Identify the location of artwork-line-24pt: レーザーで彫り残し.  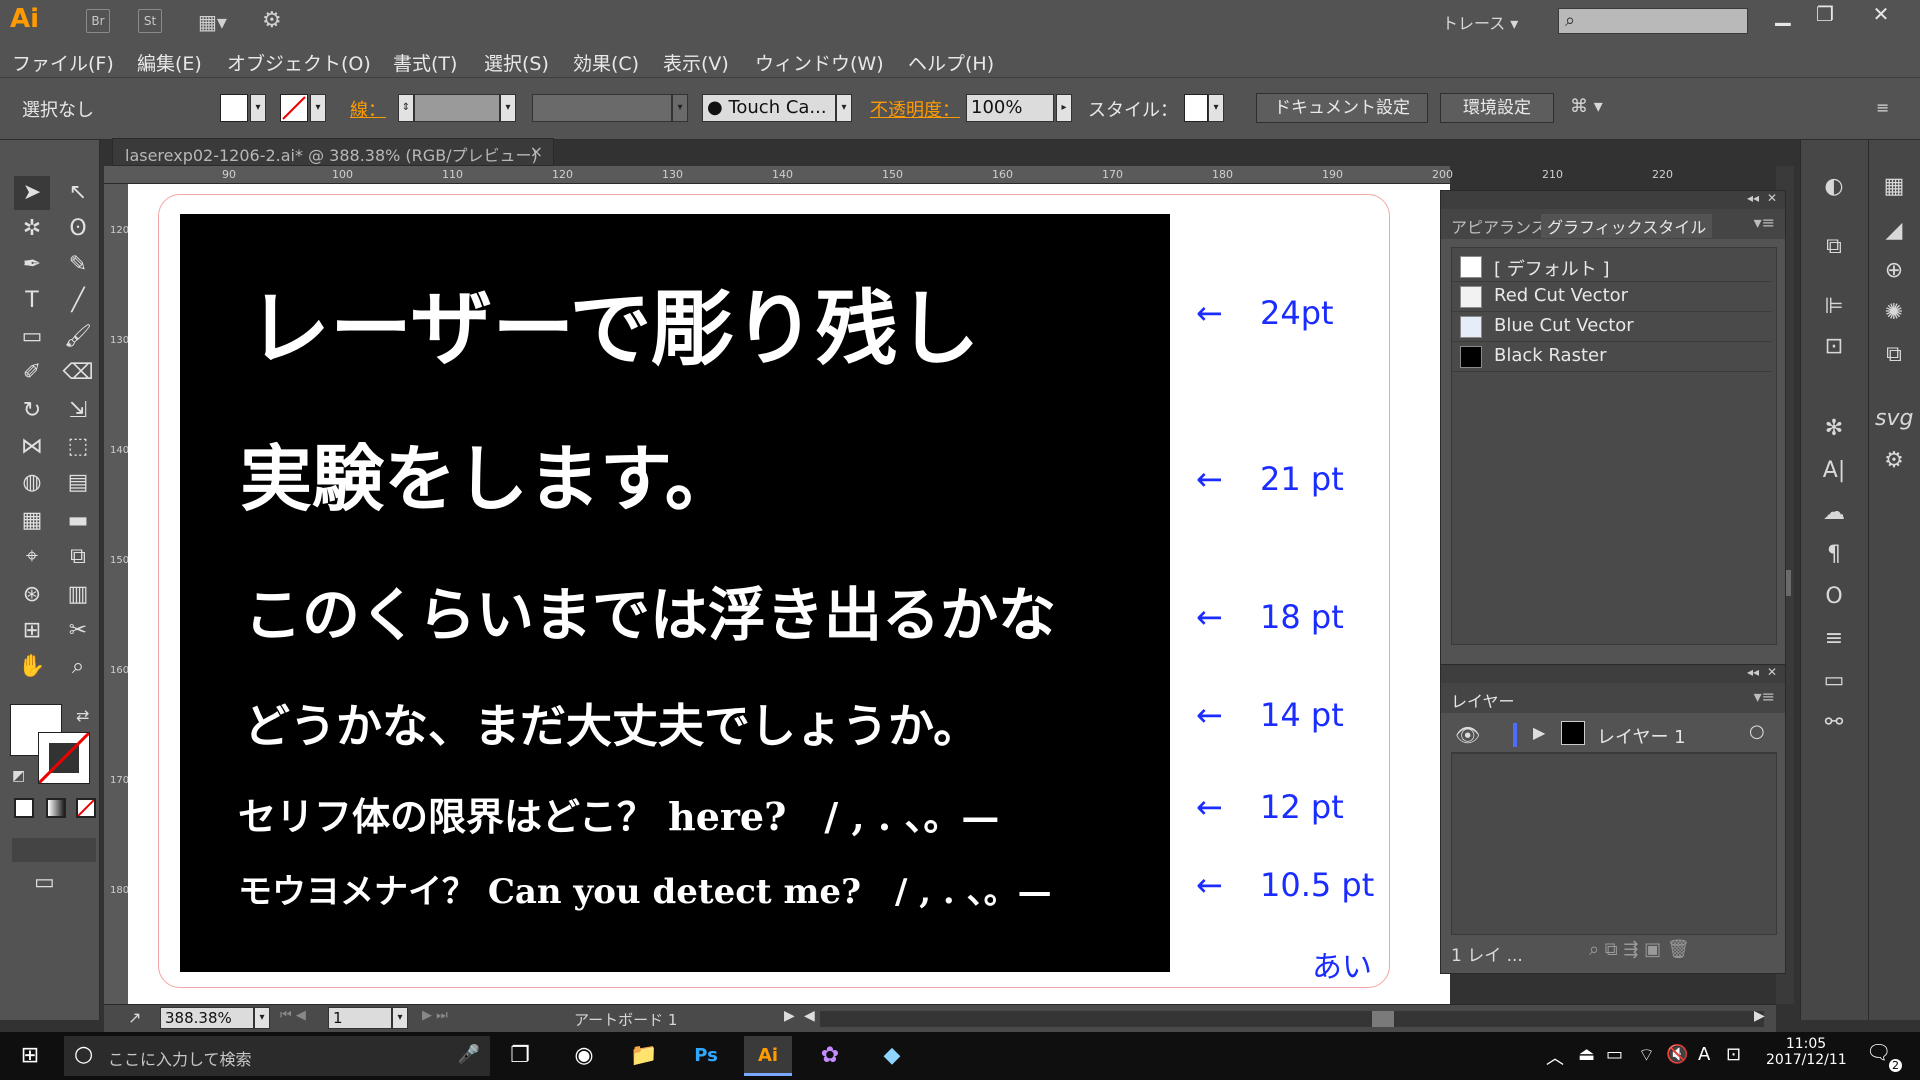
(613, 321).